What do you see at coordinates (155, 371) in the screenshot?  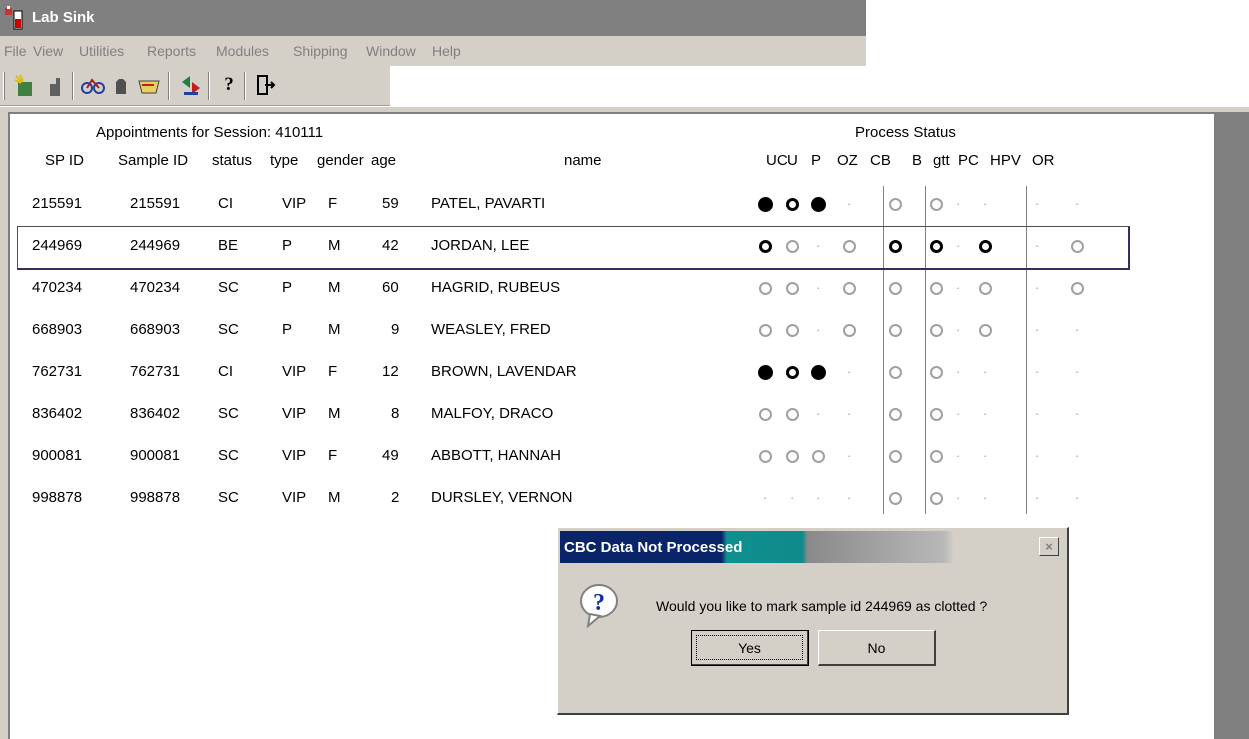 I see `cell-sample: 762731` at bounding box center [155, 371].